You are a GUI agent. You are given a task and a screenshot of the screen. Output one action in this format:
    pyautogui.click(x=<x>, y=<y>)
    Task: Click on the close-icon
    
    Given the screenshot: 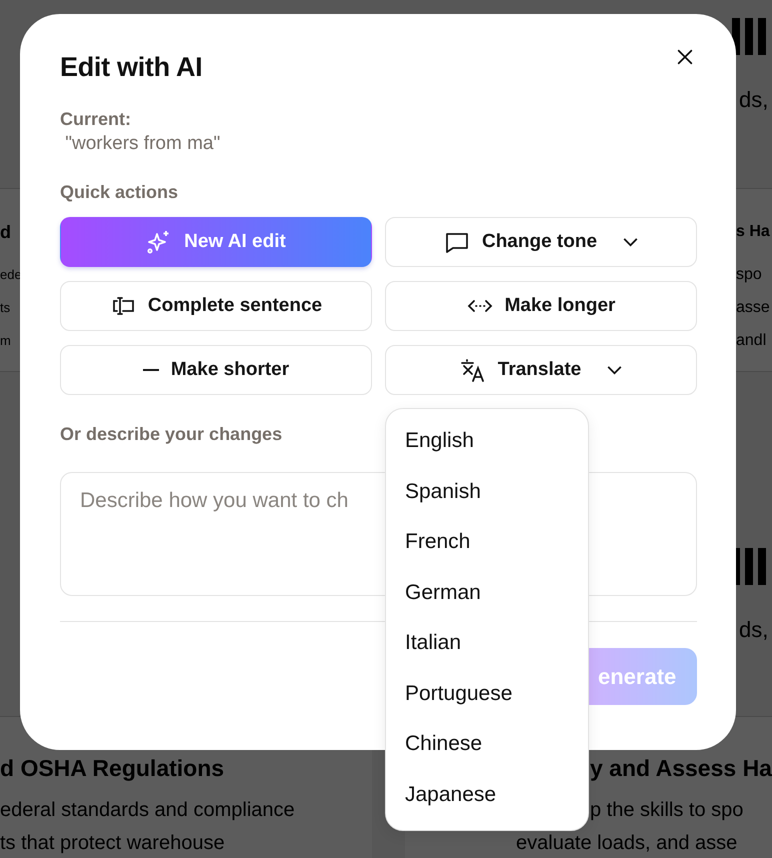 What is the action you would take?
    pyautogui.click(x=685, y=57)
    